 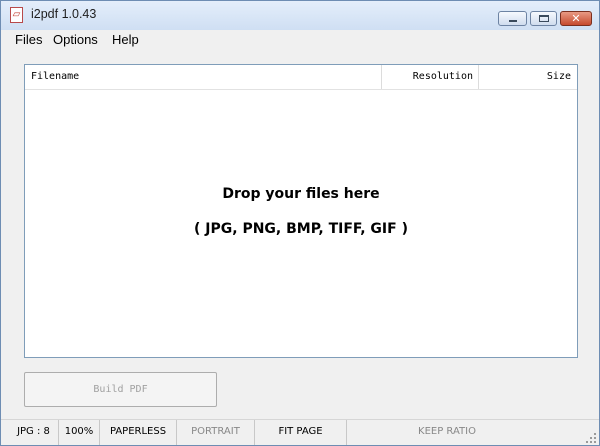 I want to click on status-image-count: JPG : 8, so click(x=34, y=432).